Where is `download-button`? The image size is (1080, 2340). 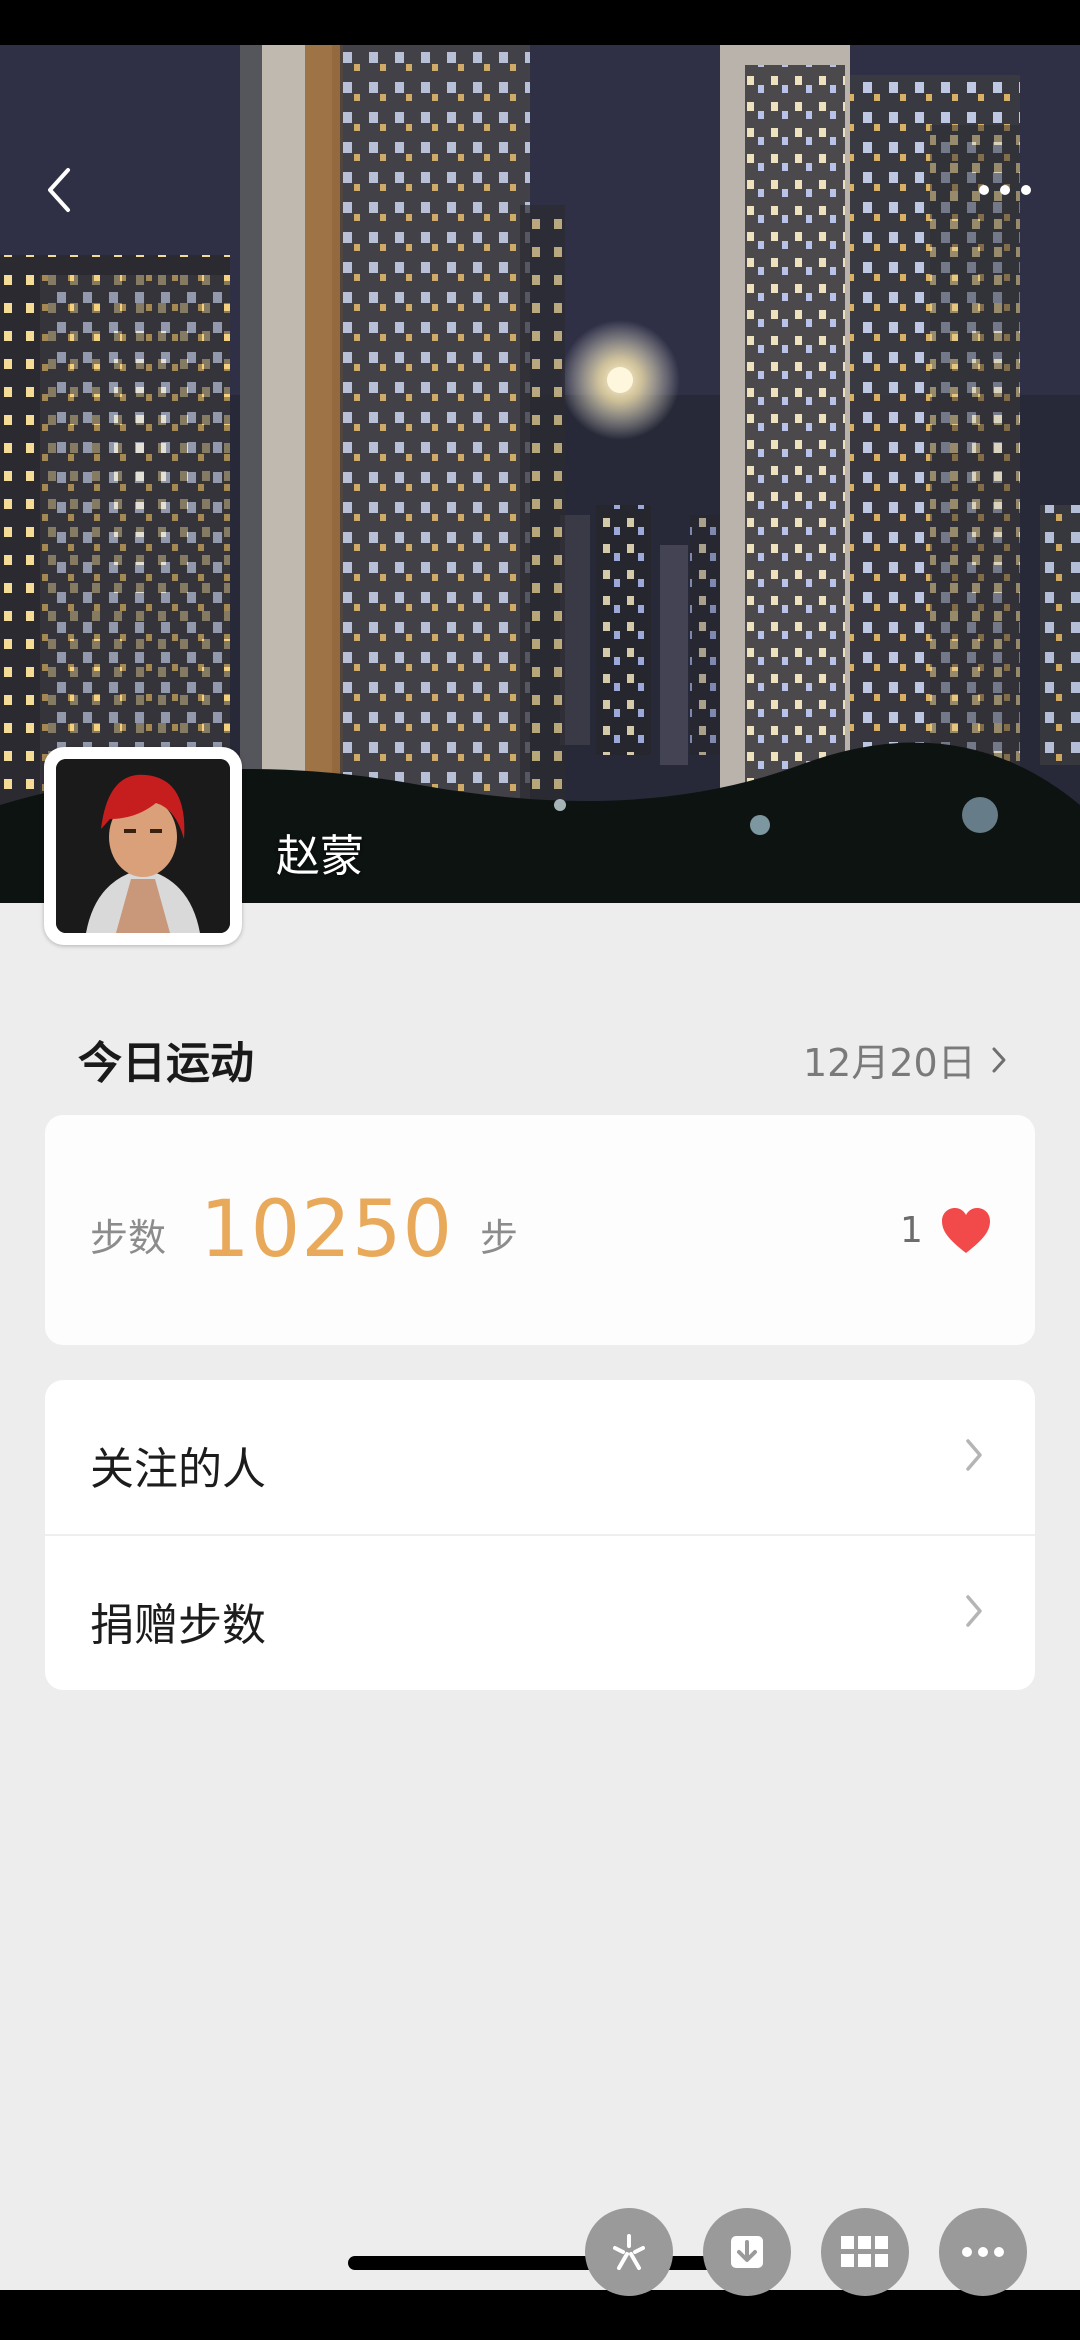 download-button is located at coordinates (747, 2252).